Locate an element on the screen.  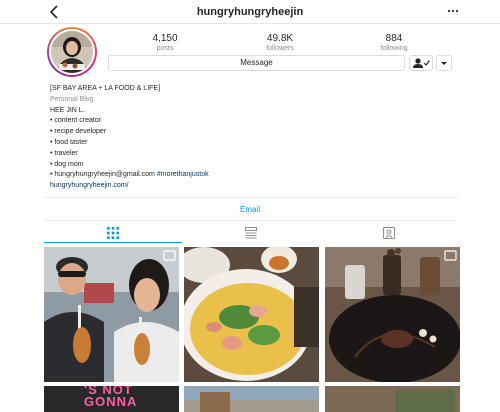
post-photo-dessert is located at coordinates (392, 314).